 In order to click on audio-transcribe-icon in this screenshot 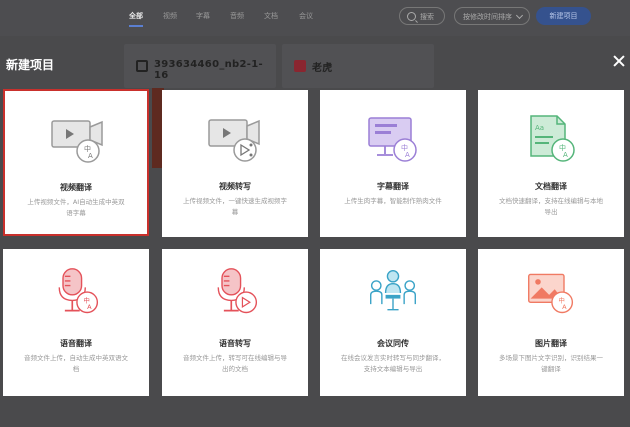, I will do `click(237, 291)`.